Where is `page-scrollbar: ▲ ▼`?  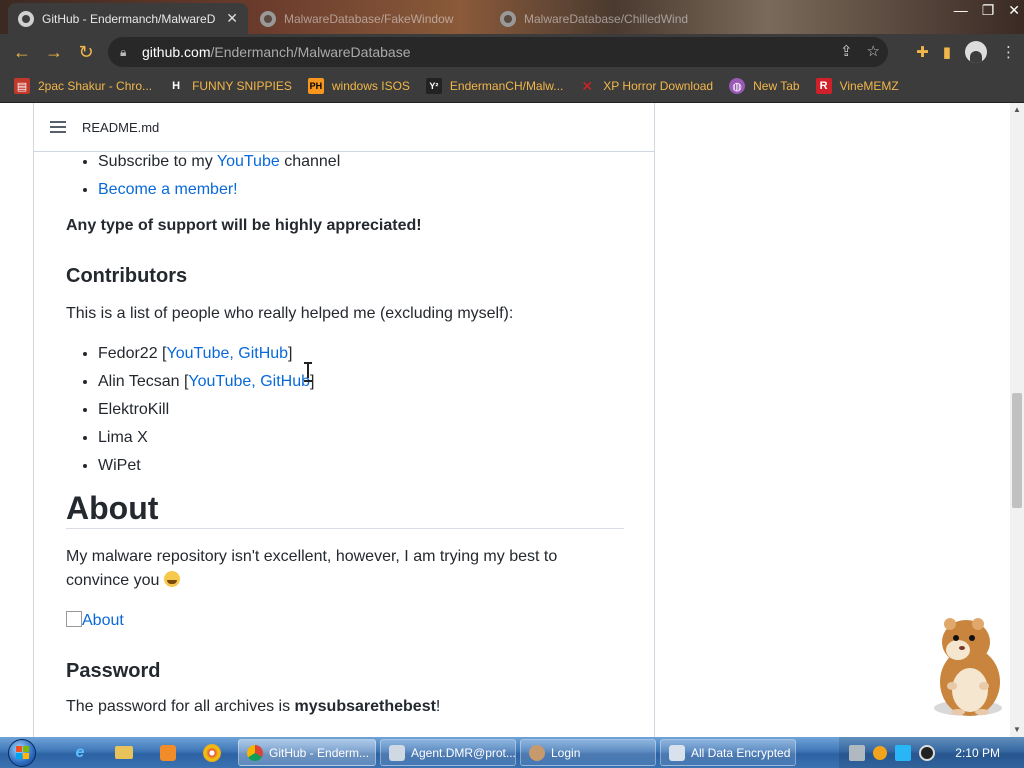
page-scrollbar: ▲ ▼ is located at coordinates (1017, 420).